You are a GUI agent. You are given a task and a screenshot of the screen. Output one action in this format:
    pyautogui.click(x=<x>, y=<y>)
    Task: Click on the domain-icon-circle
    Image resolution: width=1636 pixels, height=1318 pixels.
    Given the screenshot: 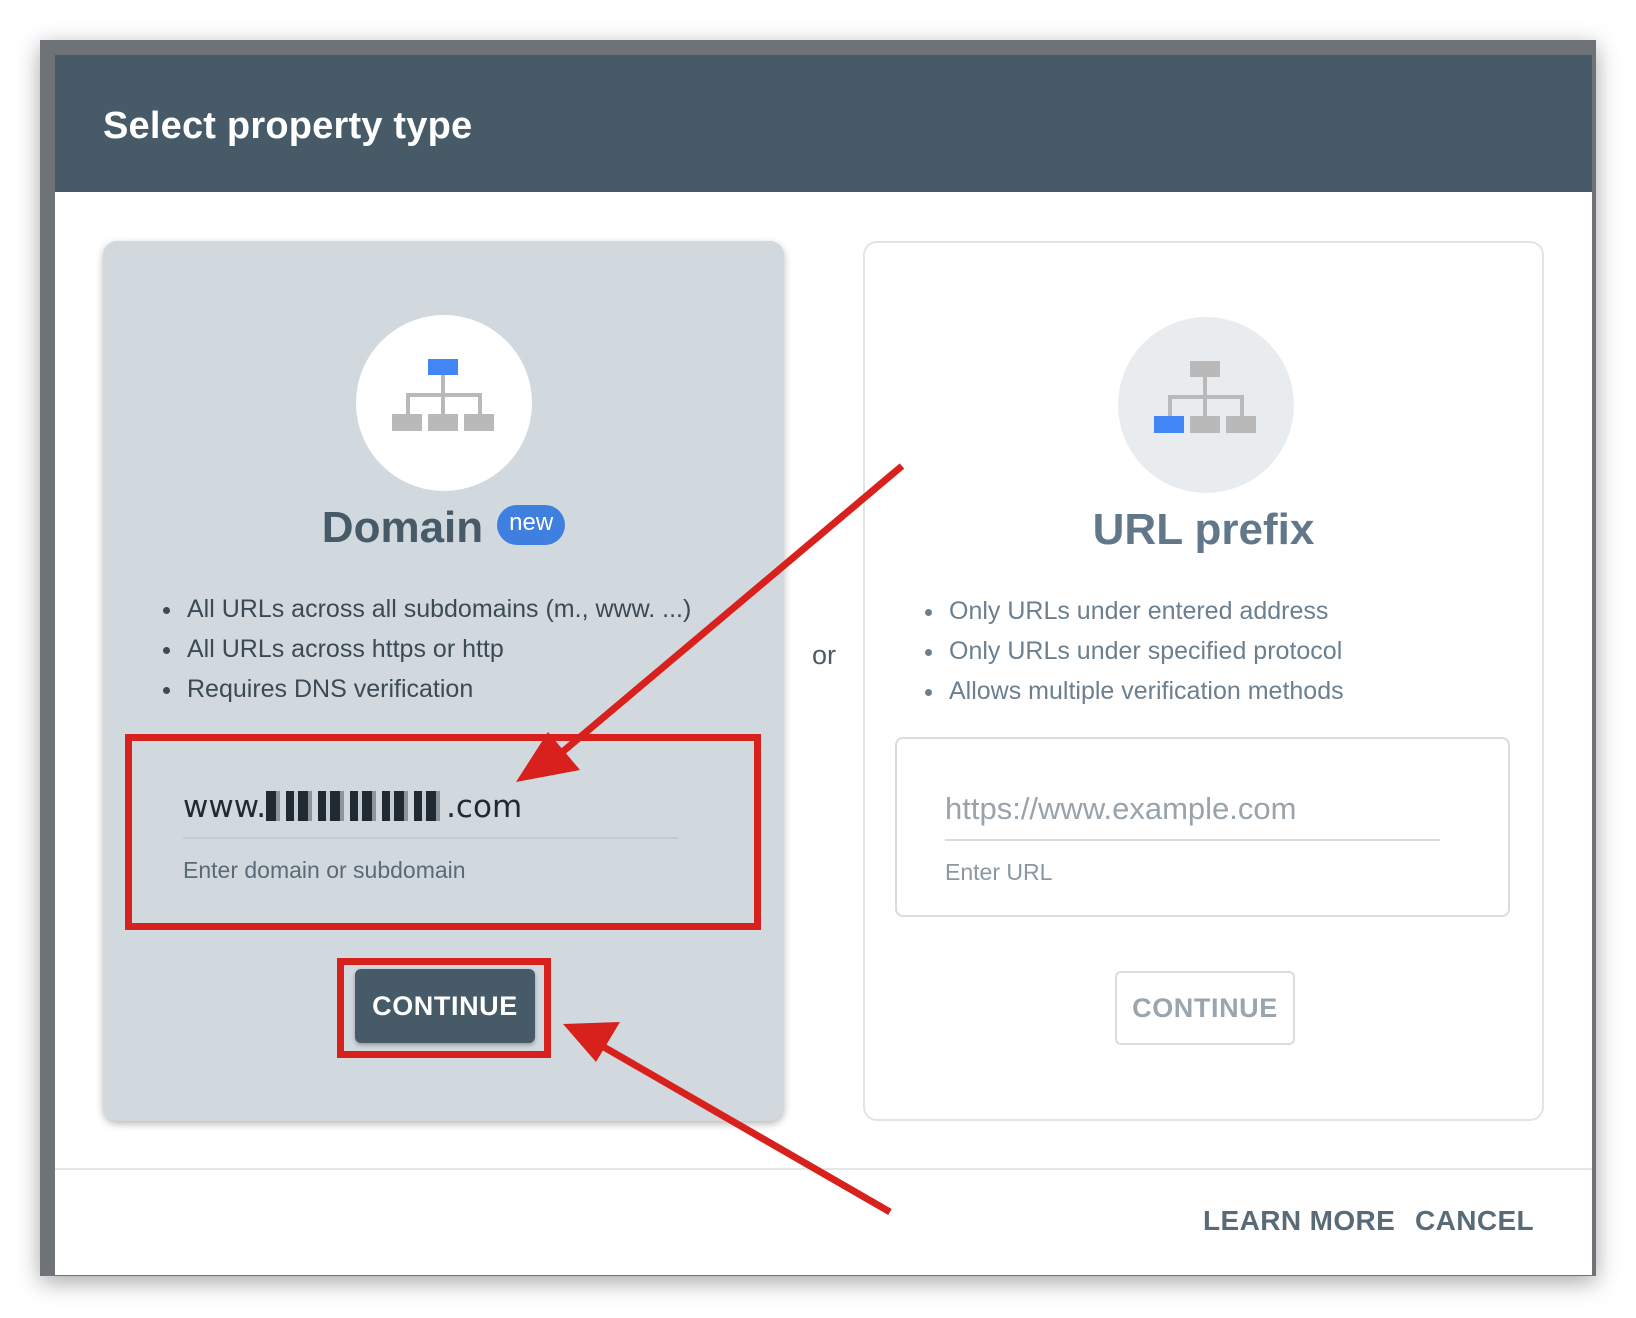 What is the action you would take?
    pyautogui.click(x=444, y=403)
    